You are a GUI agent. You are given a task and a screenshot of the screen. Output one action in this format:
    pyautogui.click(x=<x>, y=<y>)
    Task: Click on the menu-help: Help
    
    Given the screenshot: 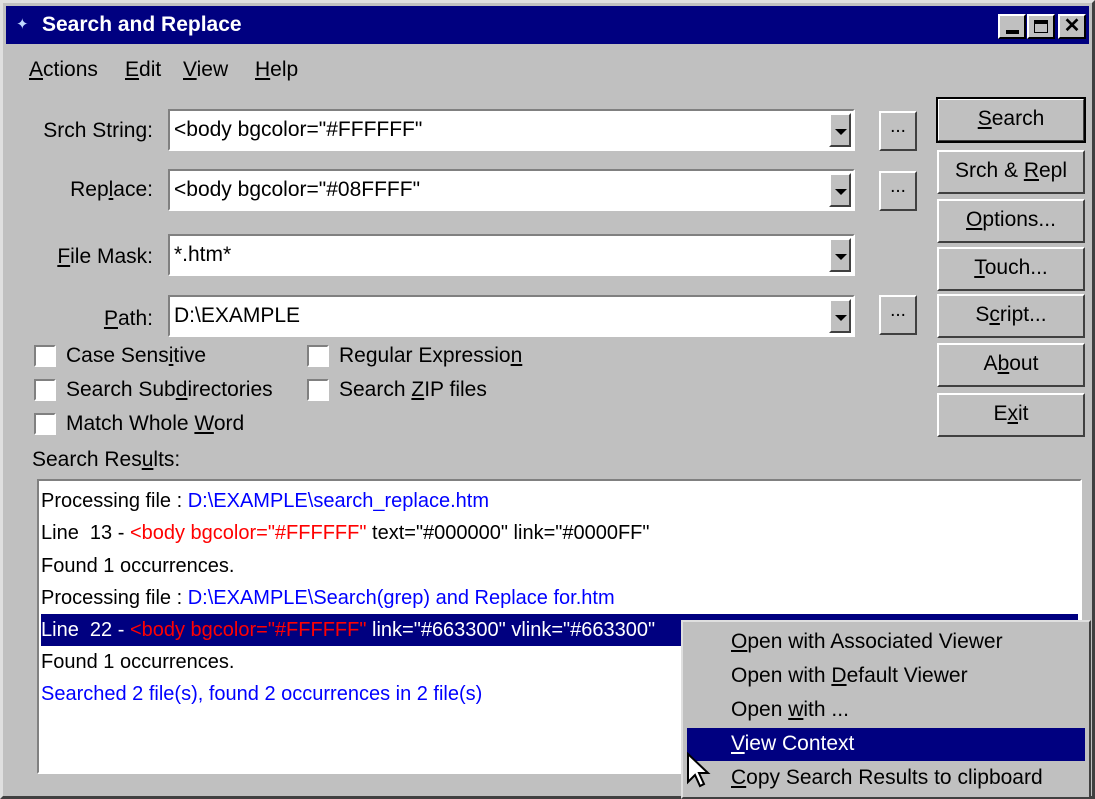 What is the action you would take?
    pyautogui.click(x=276, y=70)
    